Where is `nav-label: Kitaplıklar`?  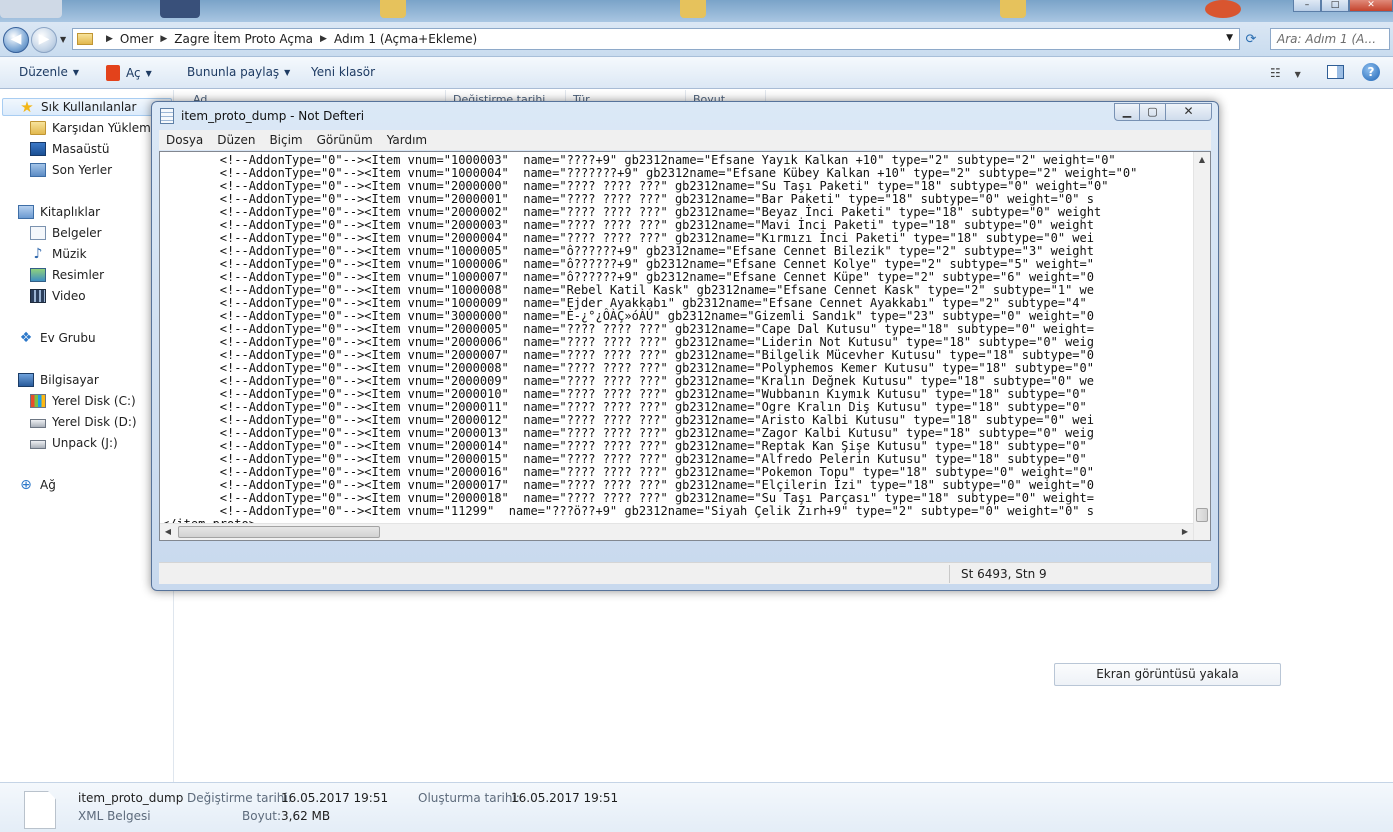
nav-label: Kitaplıklar is located at coordinates (70, 212).